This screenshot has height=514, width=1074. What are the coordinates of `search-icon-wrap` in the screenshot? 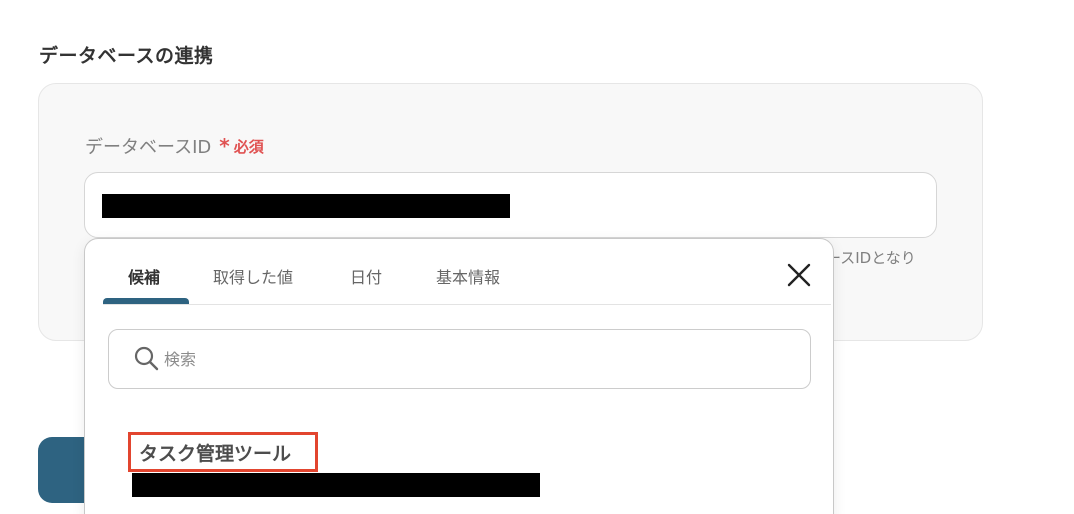 It's located at (146, 358).